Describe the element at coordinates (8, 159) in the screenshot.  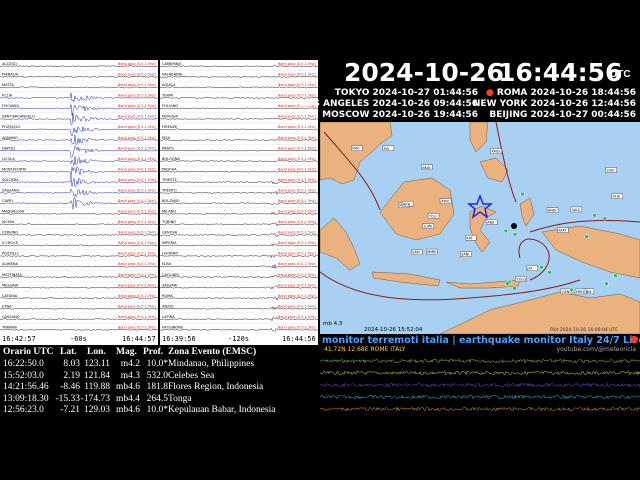
I see `station-label: LICOLA` at that location.